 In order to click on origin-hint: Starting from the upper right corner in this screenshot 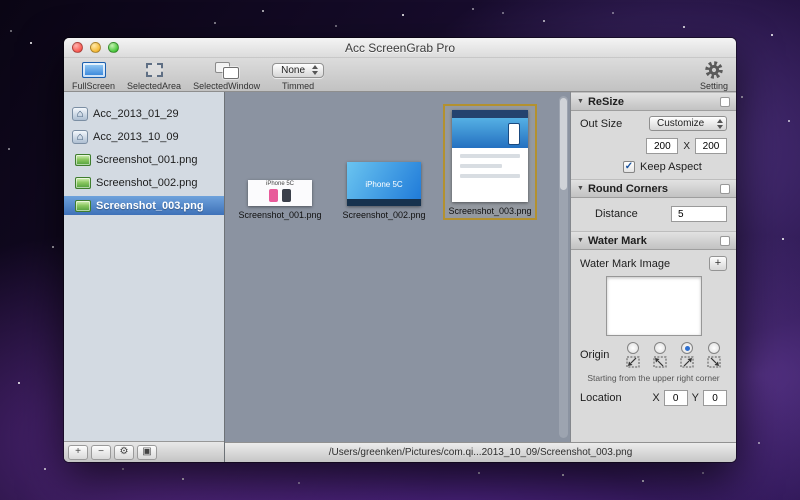, I will do `click(653, 378)`.